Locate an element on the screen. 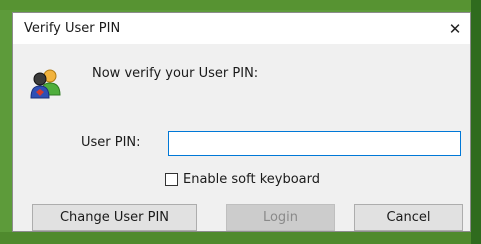  user-pin-input is located at coordinates (314, 143).